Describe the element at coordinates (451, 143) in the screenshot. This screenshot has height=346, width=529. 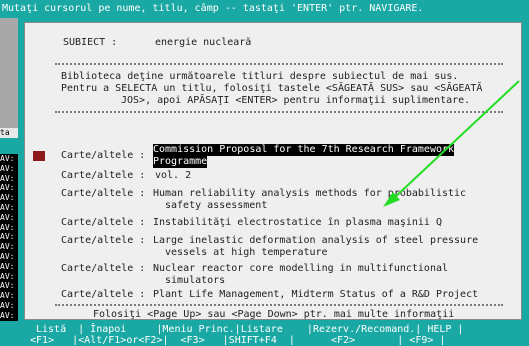
I see `green-arrow-icon` at that location.